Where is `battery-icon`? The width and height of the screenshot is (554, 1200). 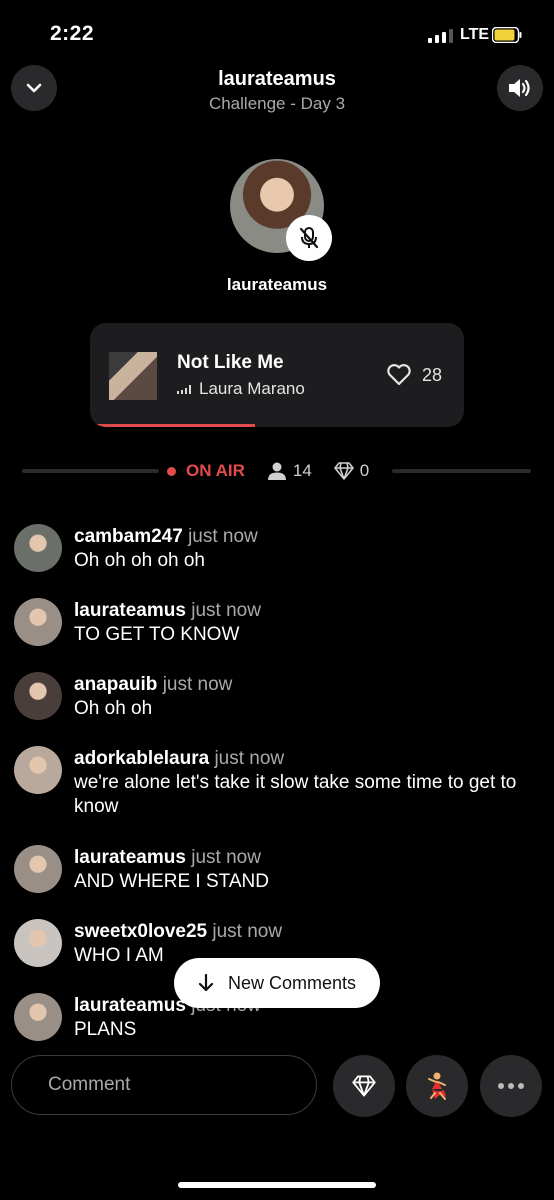 battery-icon is located at coordinates (507, 35).